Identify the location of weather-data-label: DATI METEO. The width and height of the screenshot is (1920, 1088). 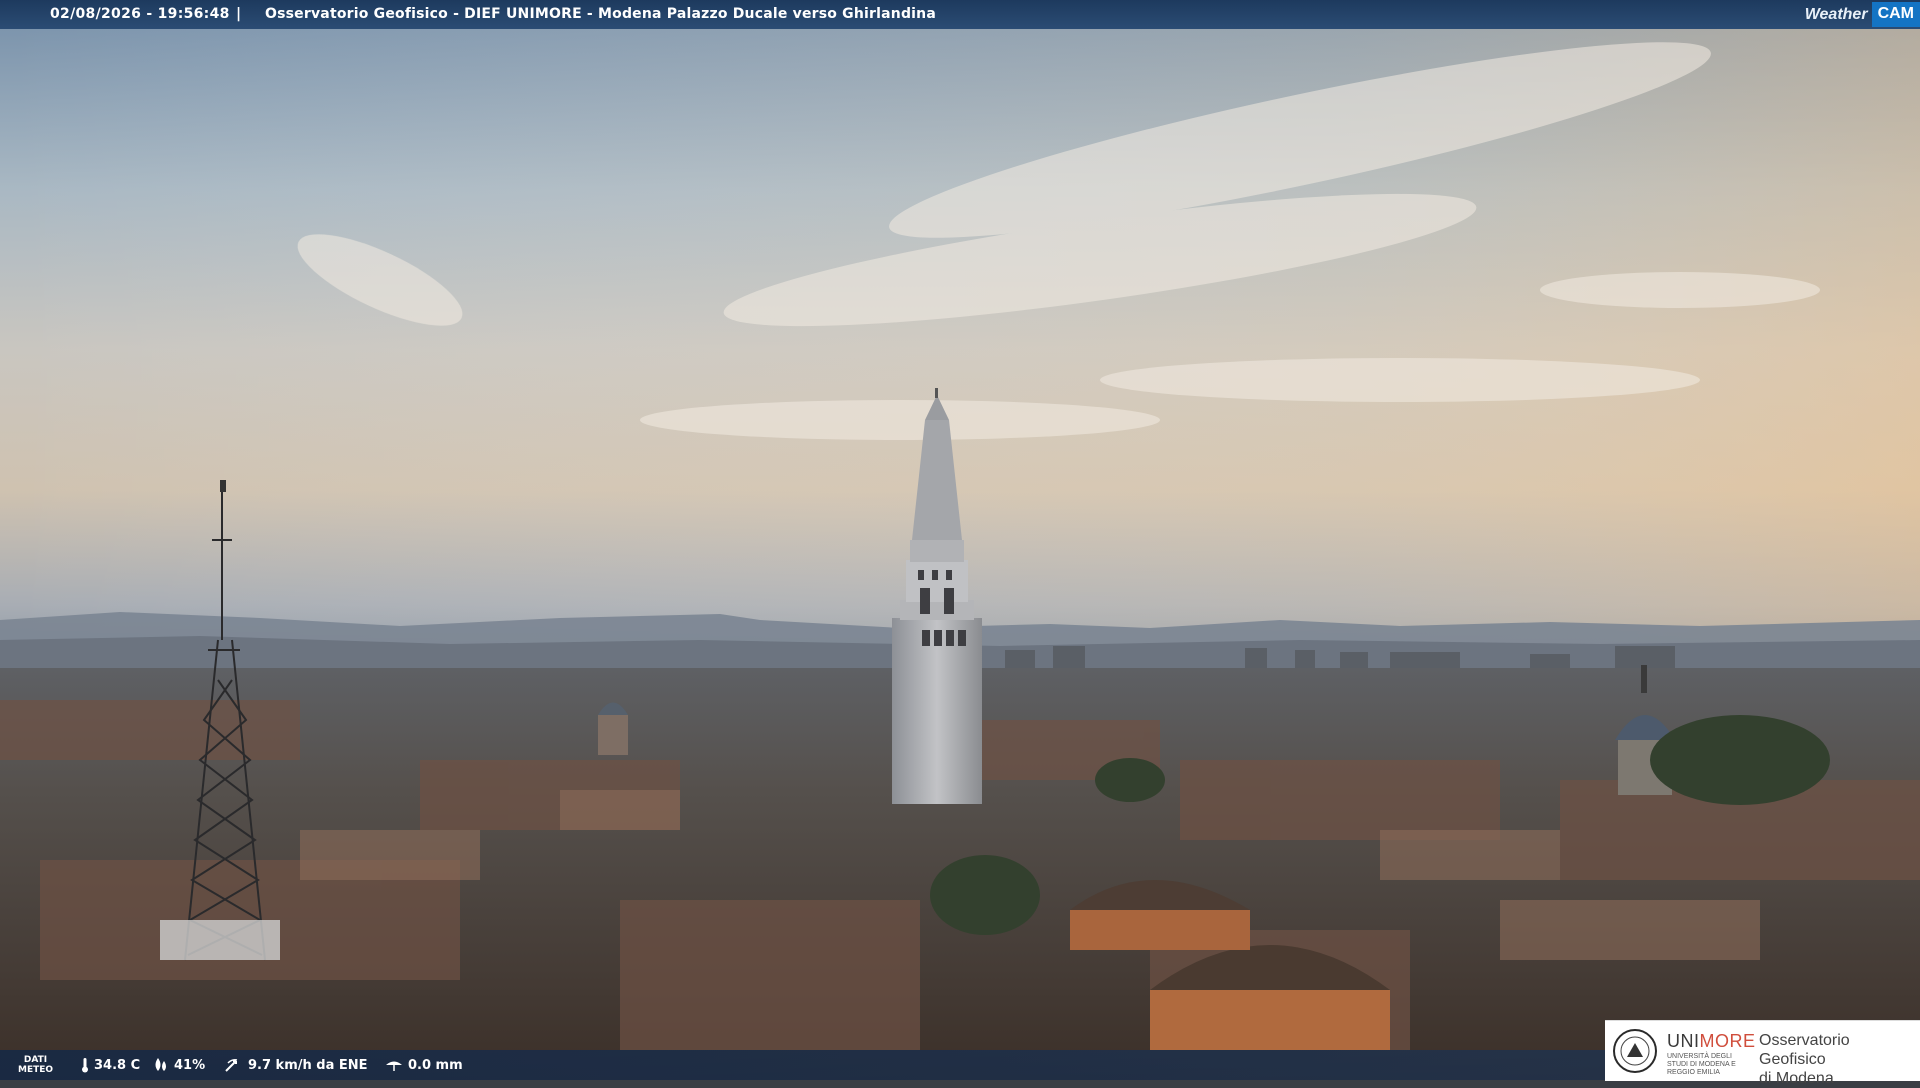
(35, 1065).